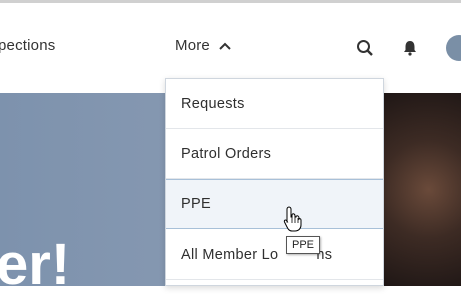 The width and height of the screenshot is (461, 298). I want to click on search-icon, so click(365, 48).